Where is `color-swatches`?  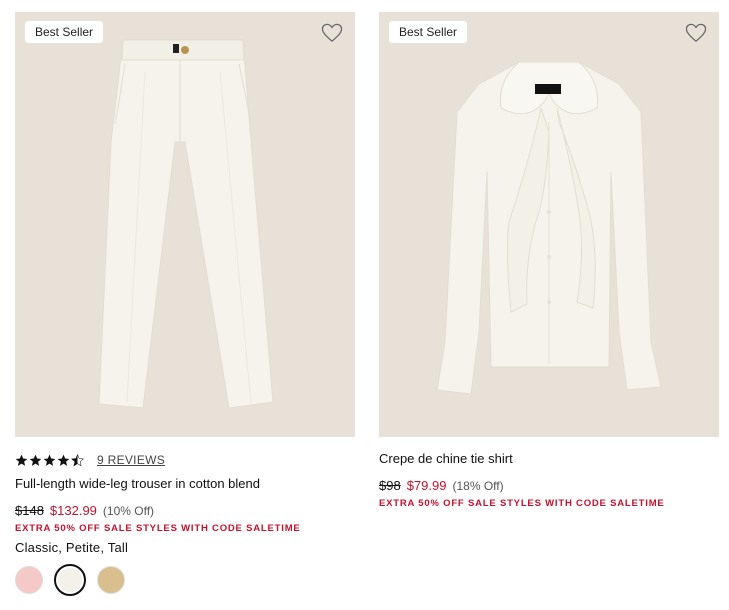 color-swatches is located at coordinates (185, 580).